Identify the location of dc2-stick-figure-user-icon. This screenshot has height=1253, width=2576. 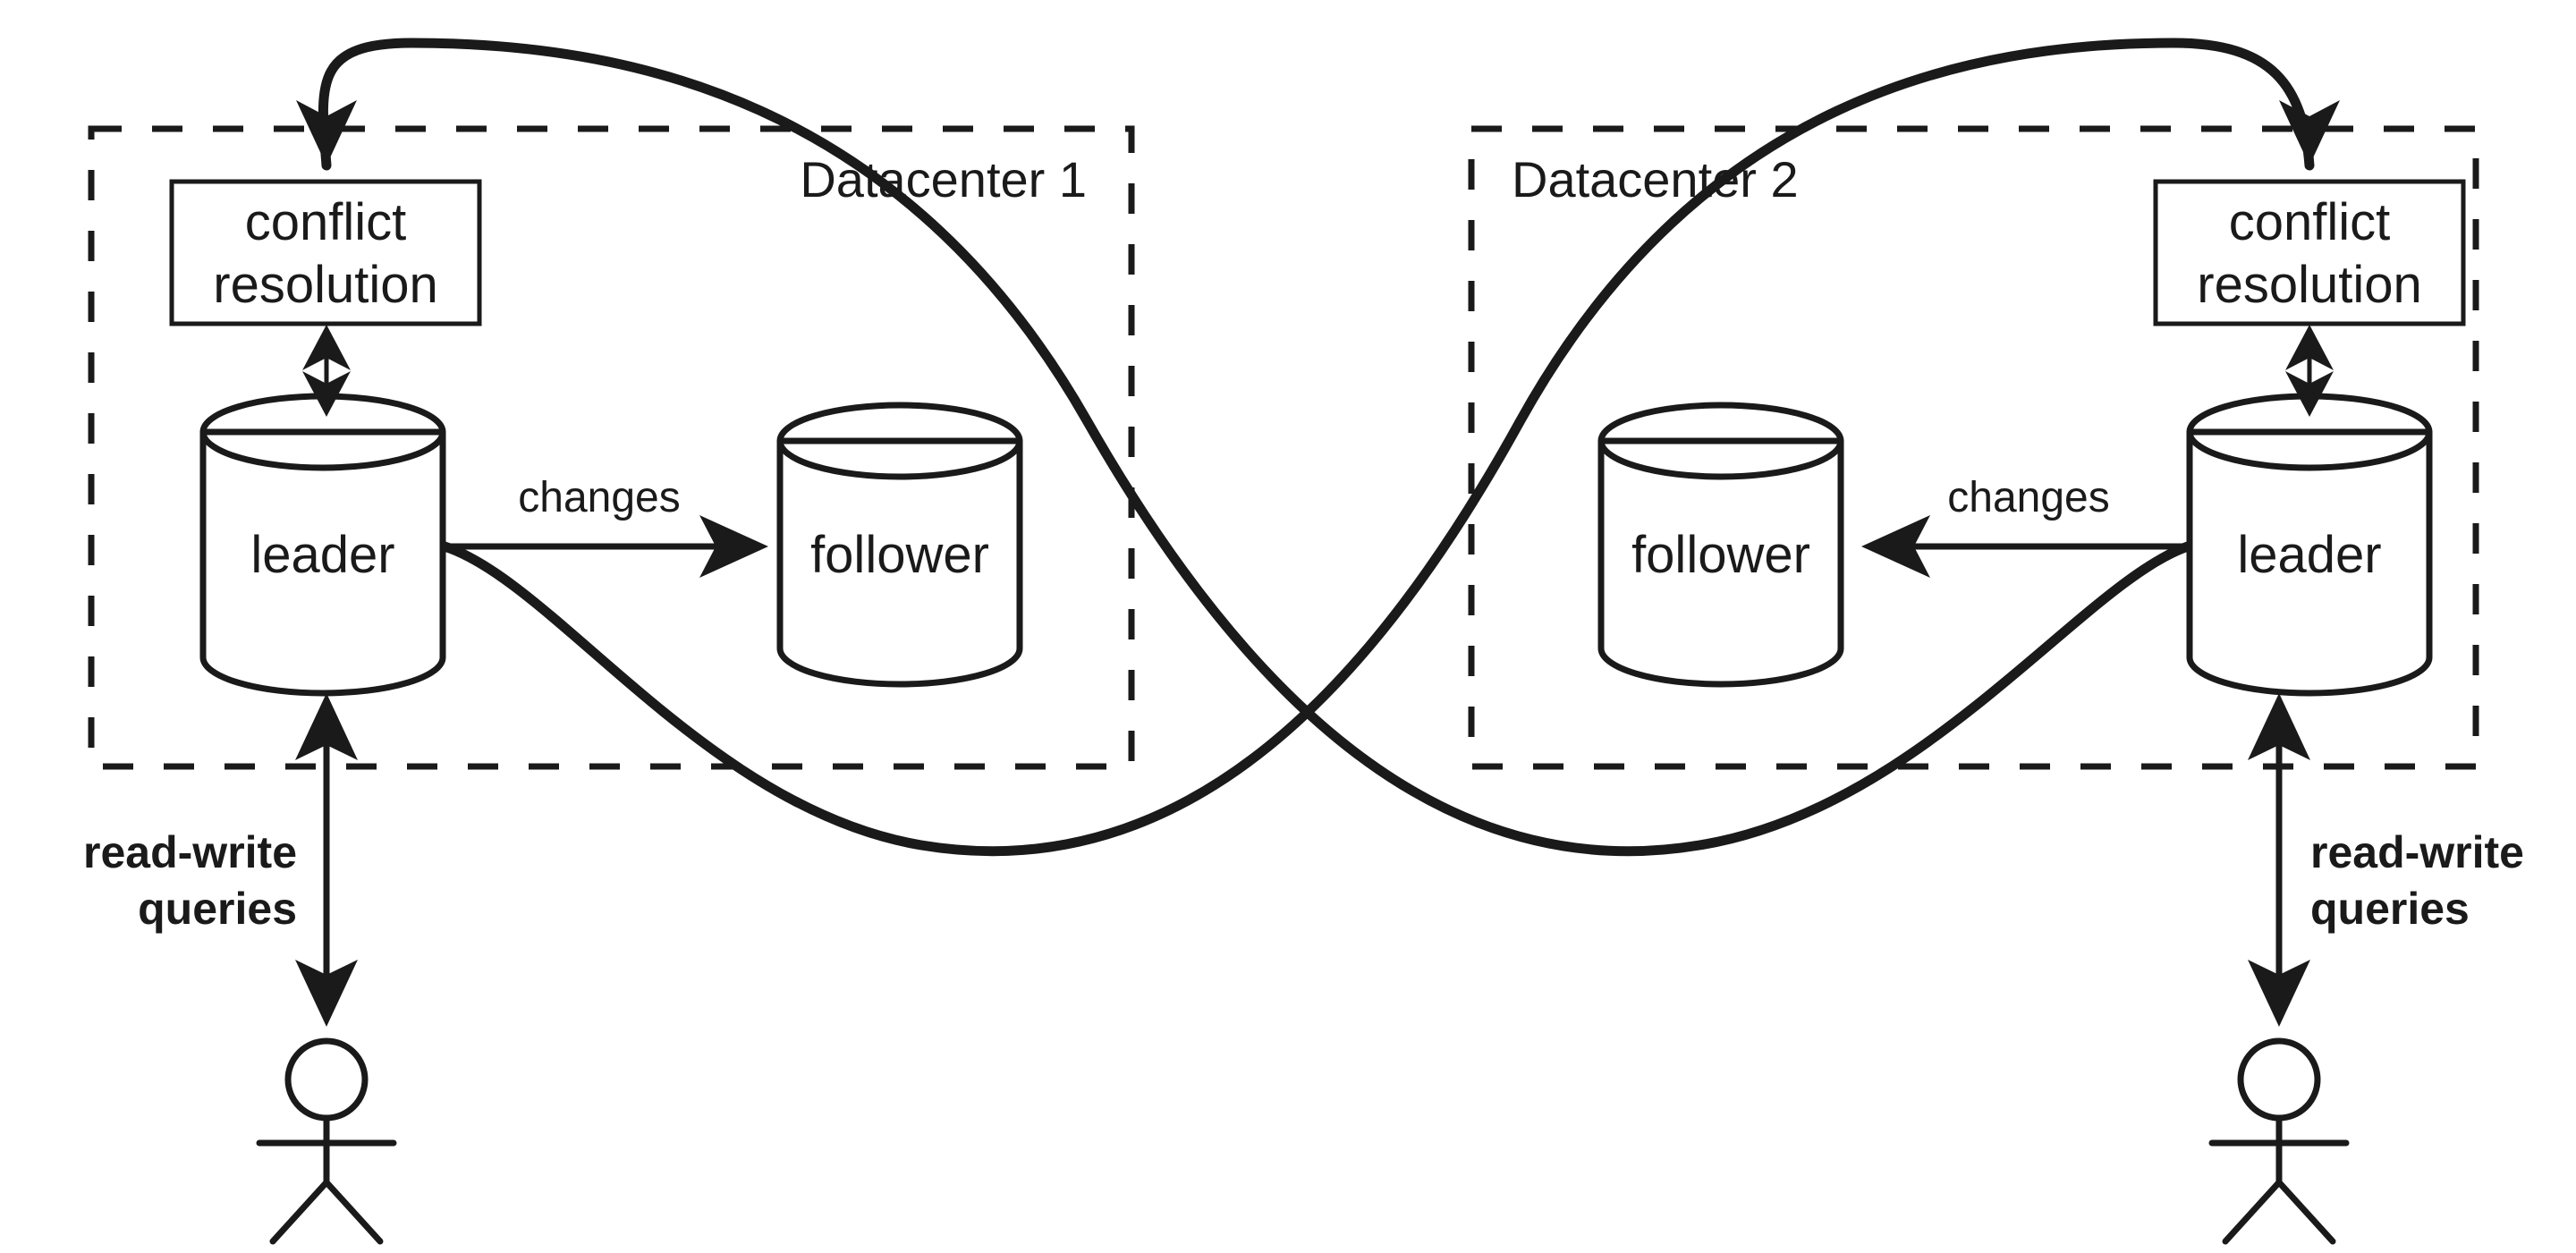
(2279, 1141).